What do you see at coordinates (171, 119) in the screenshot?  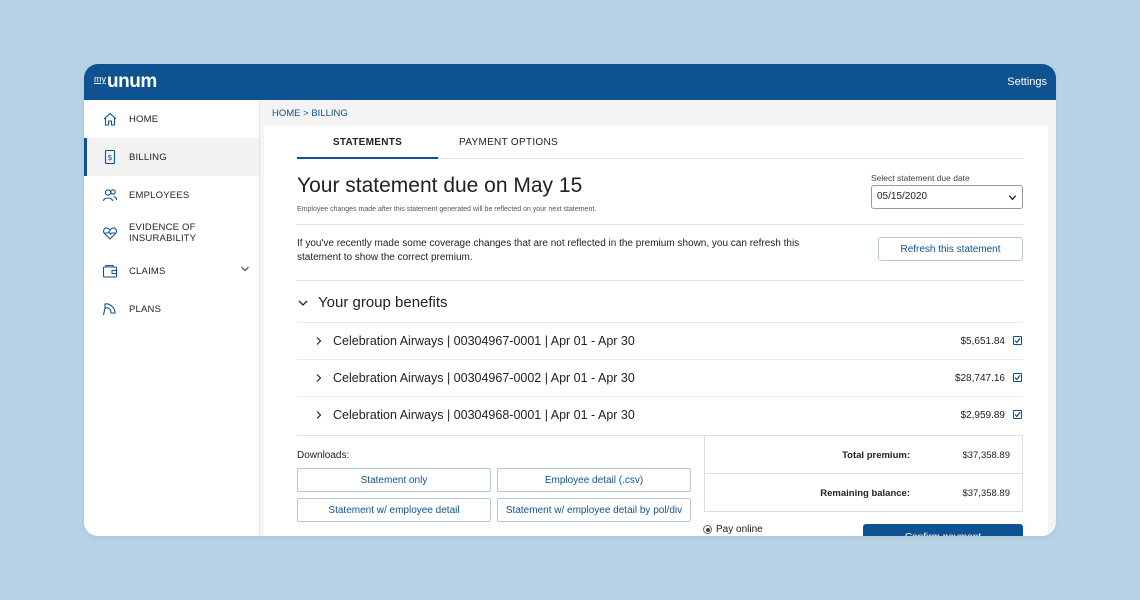 I see `sidebar-item-home: HOME` at bounding box center [171, 119].